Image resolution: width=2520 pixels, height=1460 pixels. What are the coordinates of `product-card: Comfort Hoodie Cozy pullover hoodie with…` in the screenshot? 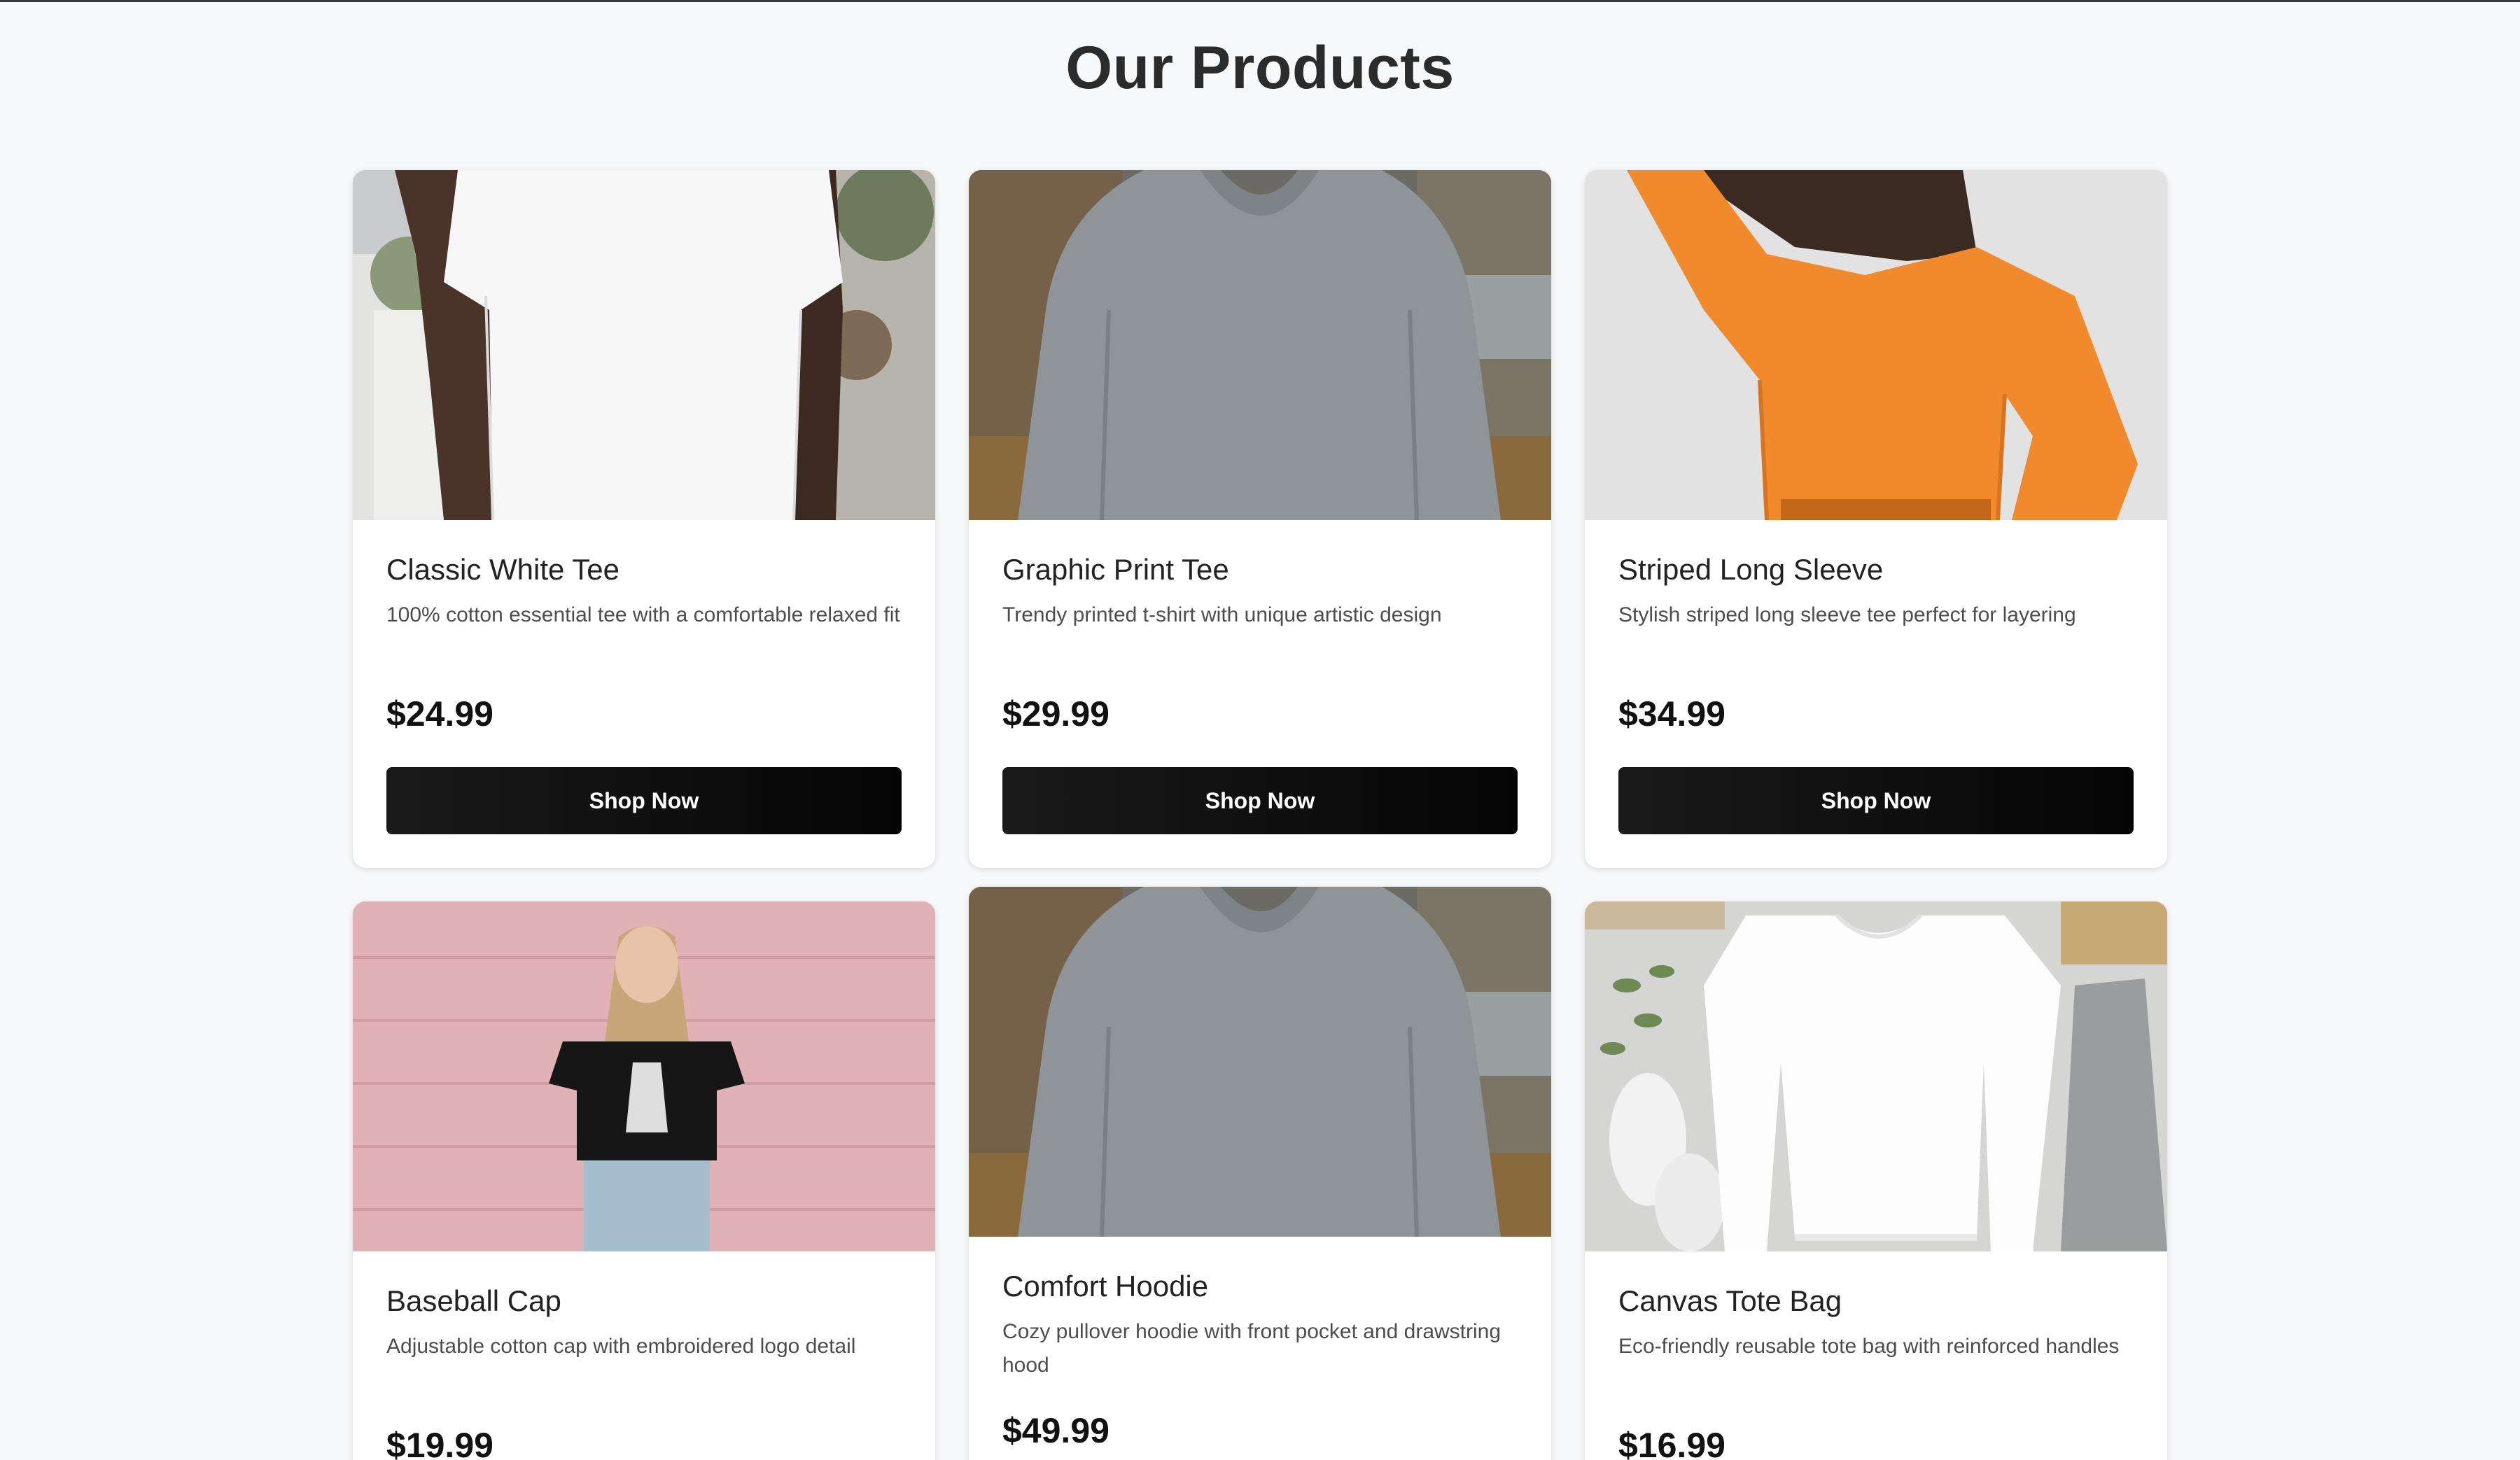 It's located at (1260, 1173).